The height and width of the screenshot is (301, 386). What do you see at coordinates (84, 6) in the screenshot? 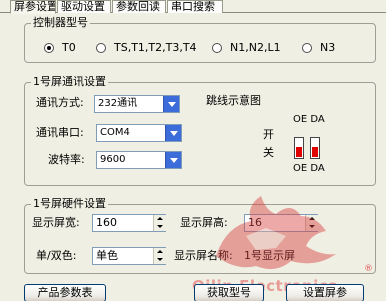
I see `tab-driver-settings: 驱动设置` at bounding box center [84, 6].